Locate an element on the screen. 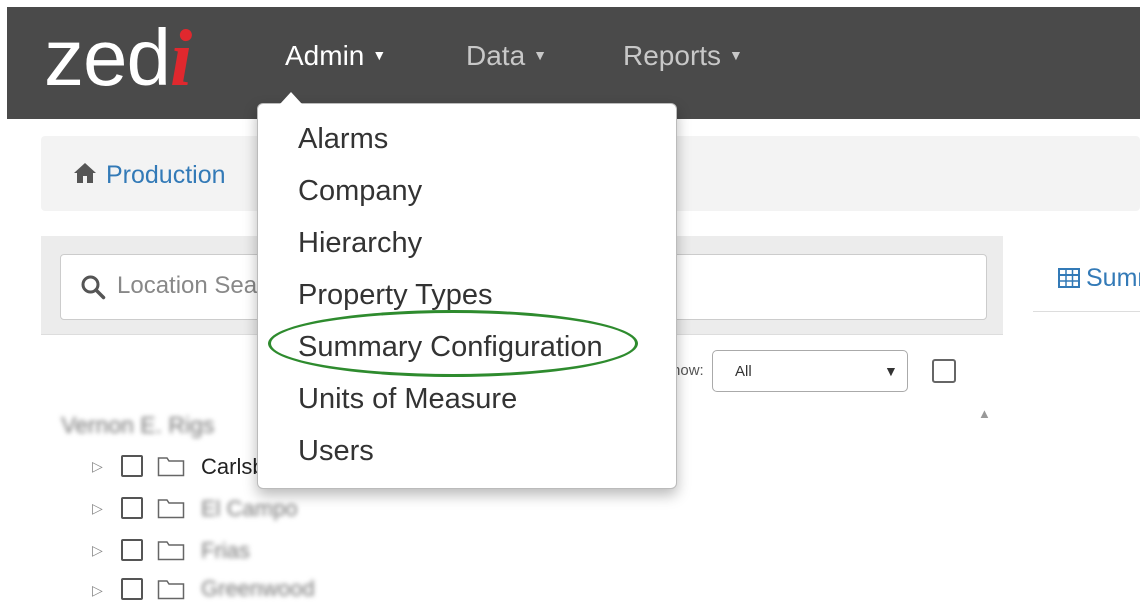 The height and width of the screenshot is (603, 1140). nav-reports-label: Reports is located at coordinates (672, 55).